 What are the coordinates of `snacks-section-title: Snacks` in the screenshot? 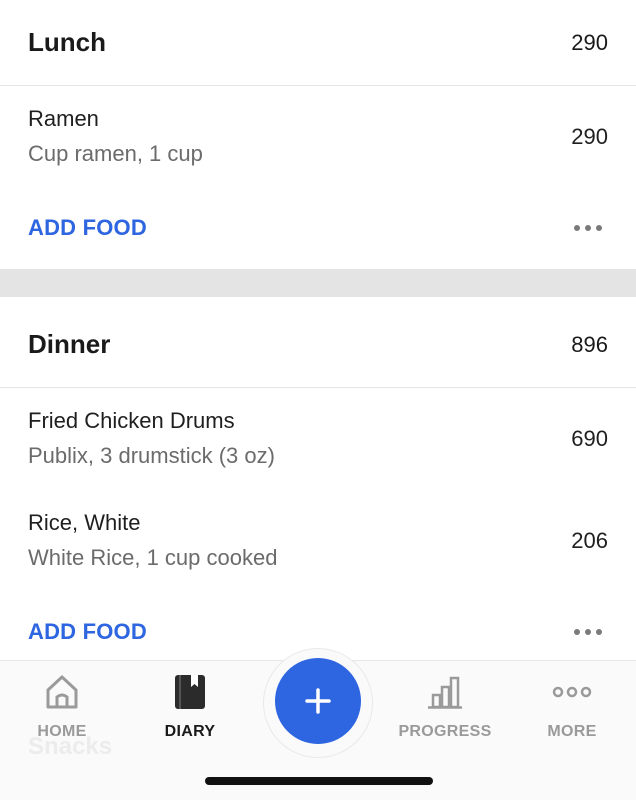 It's located at (70, 746).